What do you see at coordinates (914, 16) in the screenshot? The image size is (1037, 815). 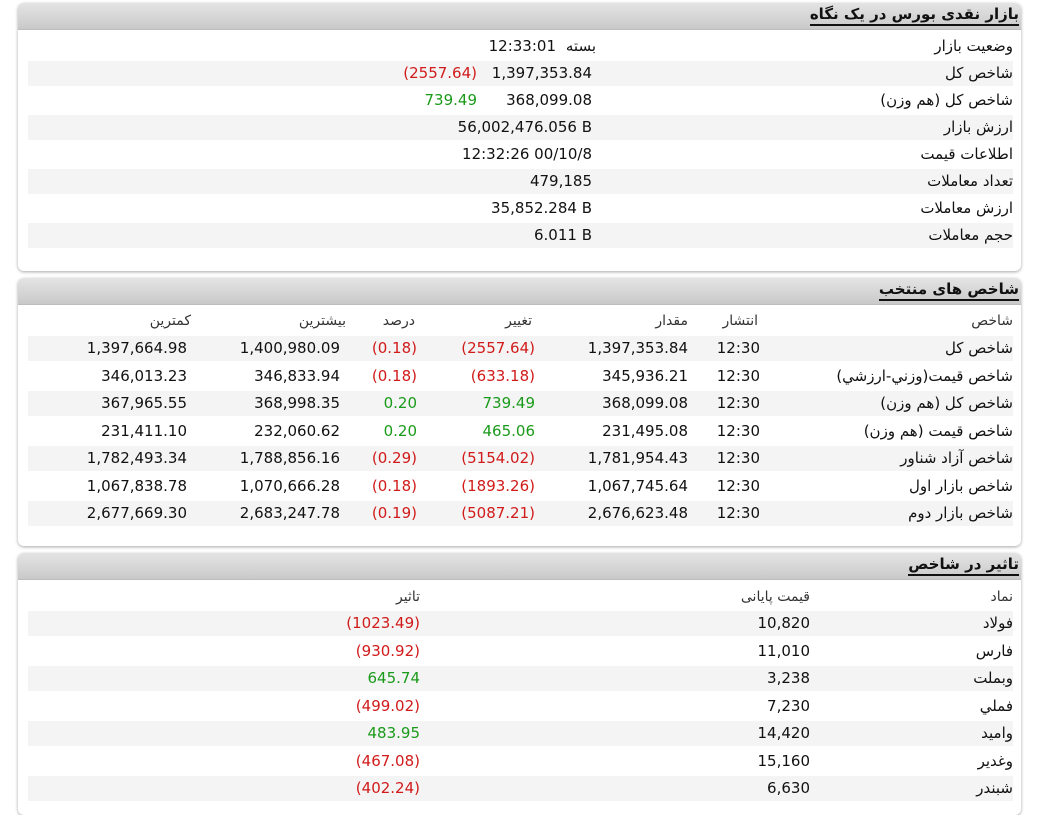 I see `overview-title: بازار نقدی بورس در یک نگاه` at bounding box center [914, 16].